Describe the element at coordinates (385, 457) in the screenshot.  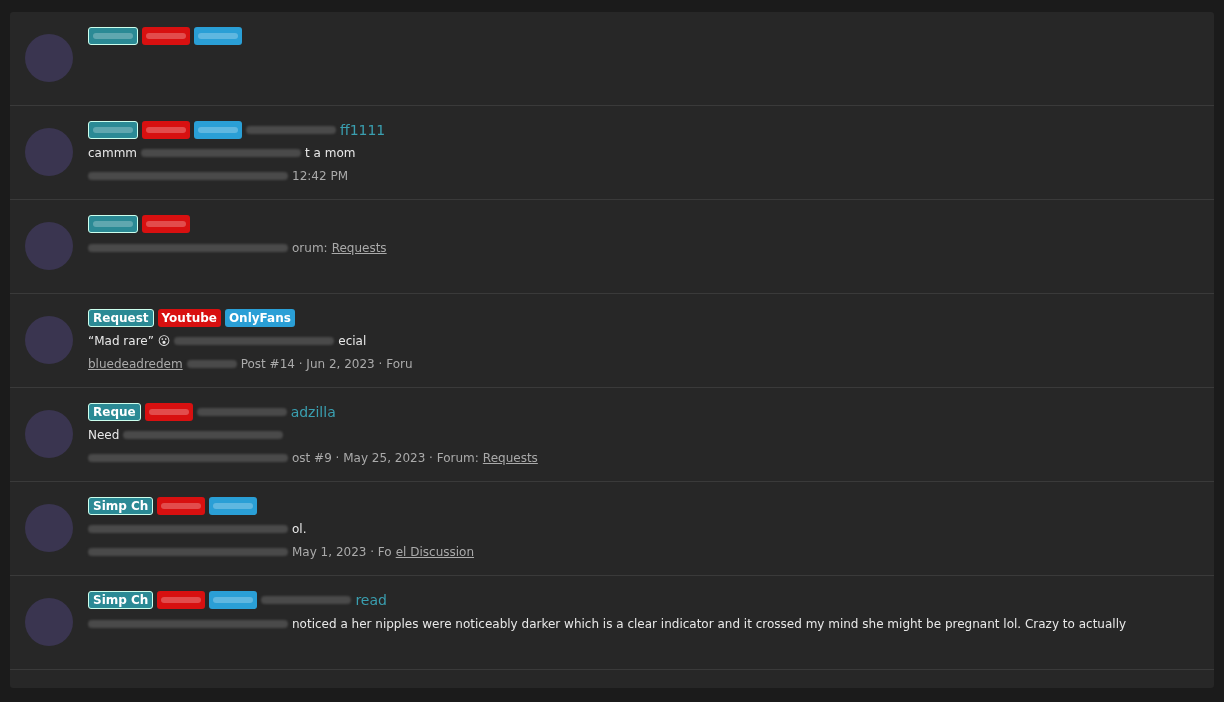
I see `post-meta: ost #9 · May 25, 2023 · Forum:` at that location.